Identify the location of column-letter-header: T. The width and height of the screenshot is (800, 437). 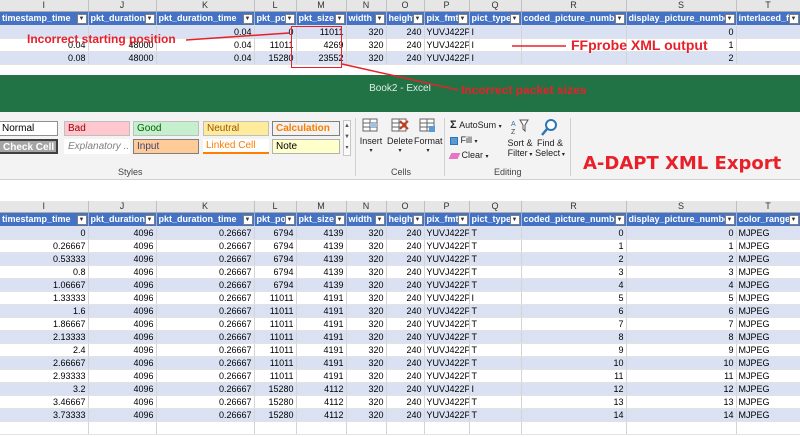
(768, 207).